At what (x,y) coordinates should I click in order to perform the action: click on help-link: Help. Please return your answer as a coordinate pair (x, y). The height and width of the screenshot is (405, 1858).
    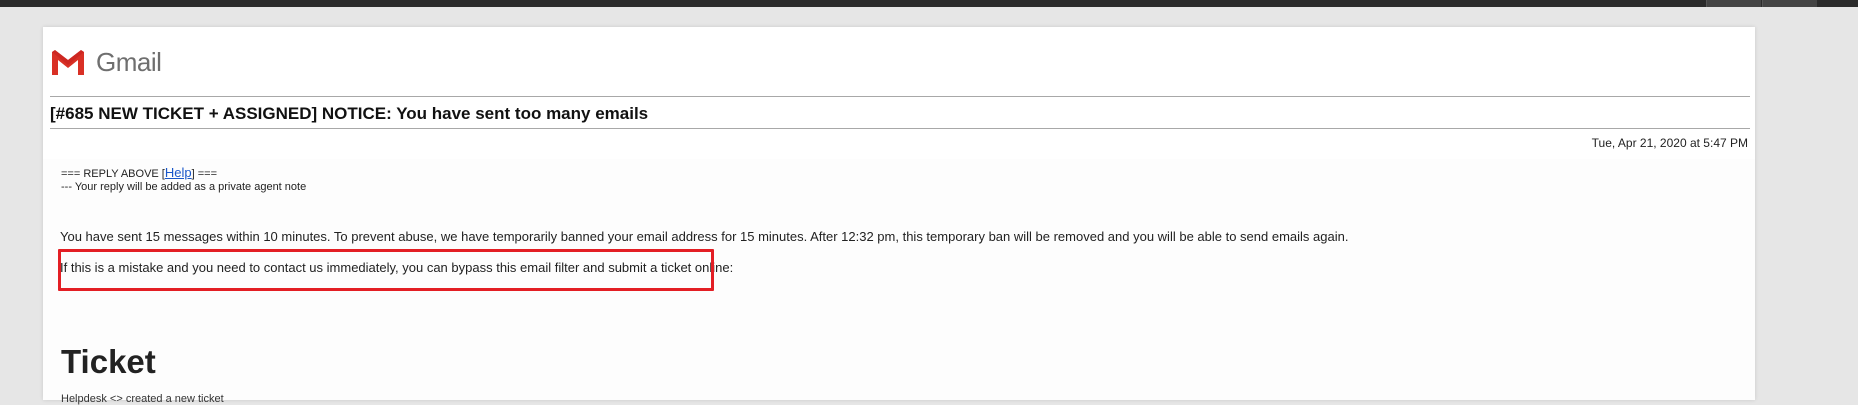
    Looking at the image, I should click on (178, 172).